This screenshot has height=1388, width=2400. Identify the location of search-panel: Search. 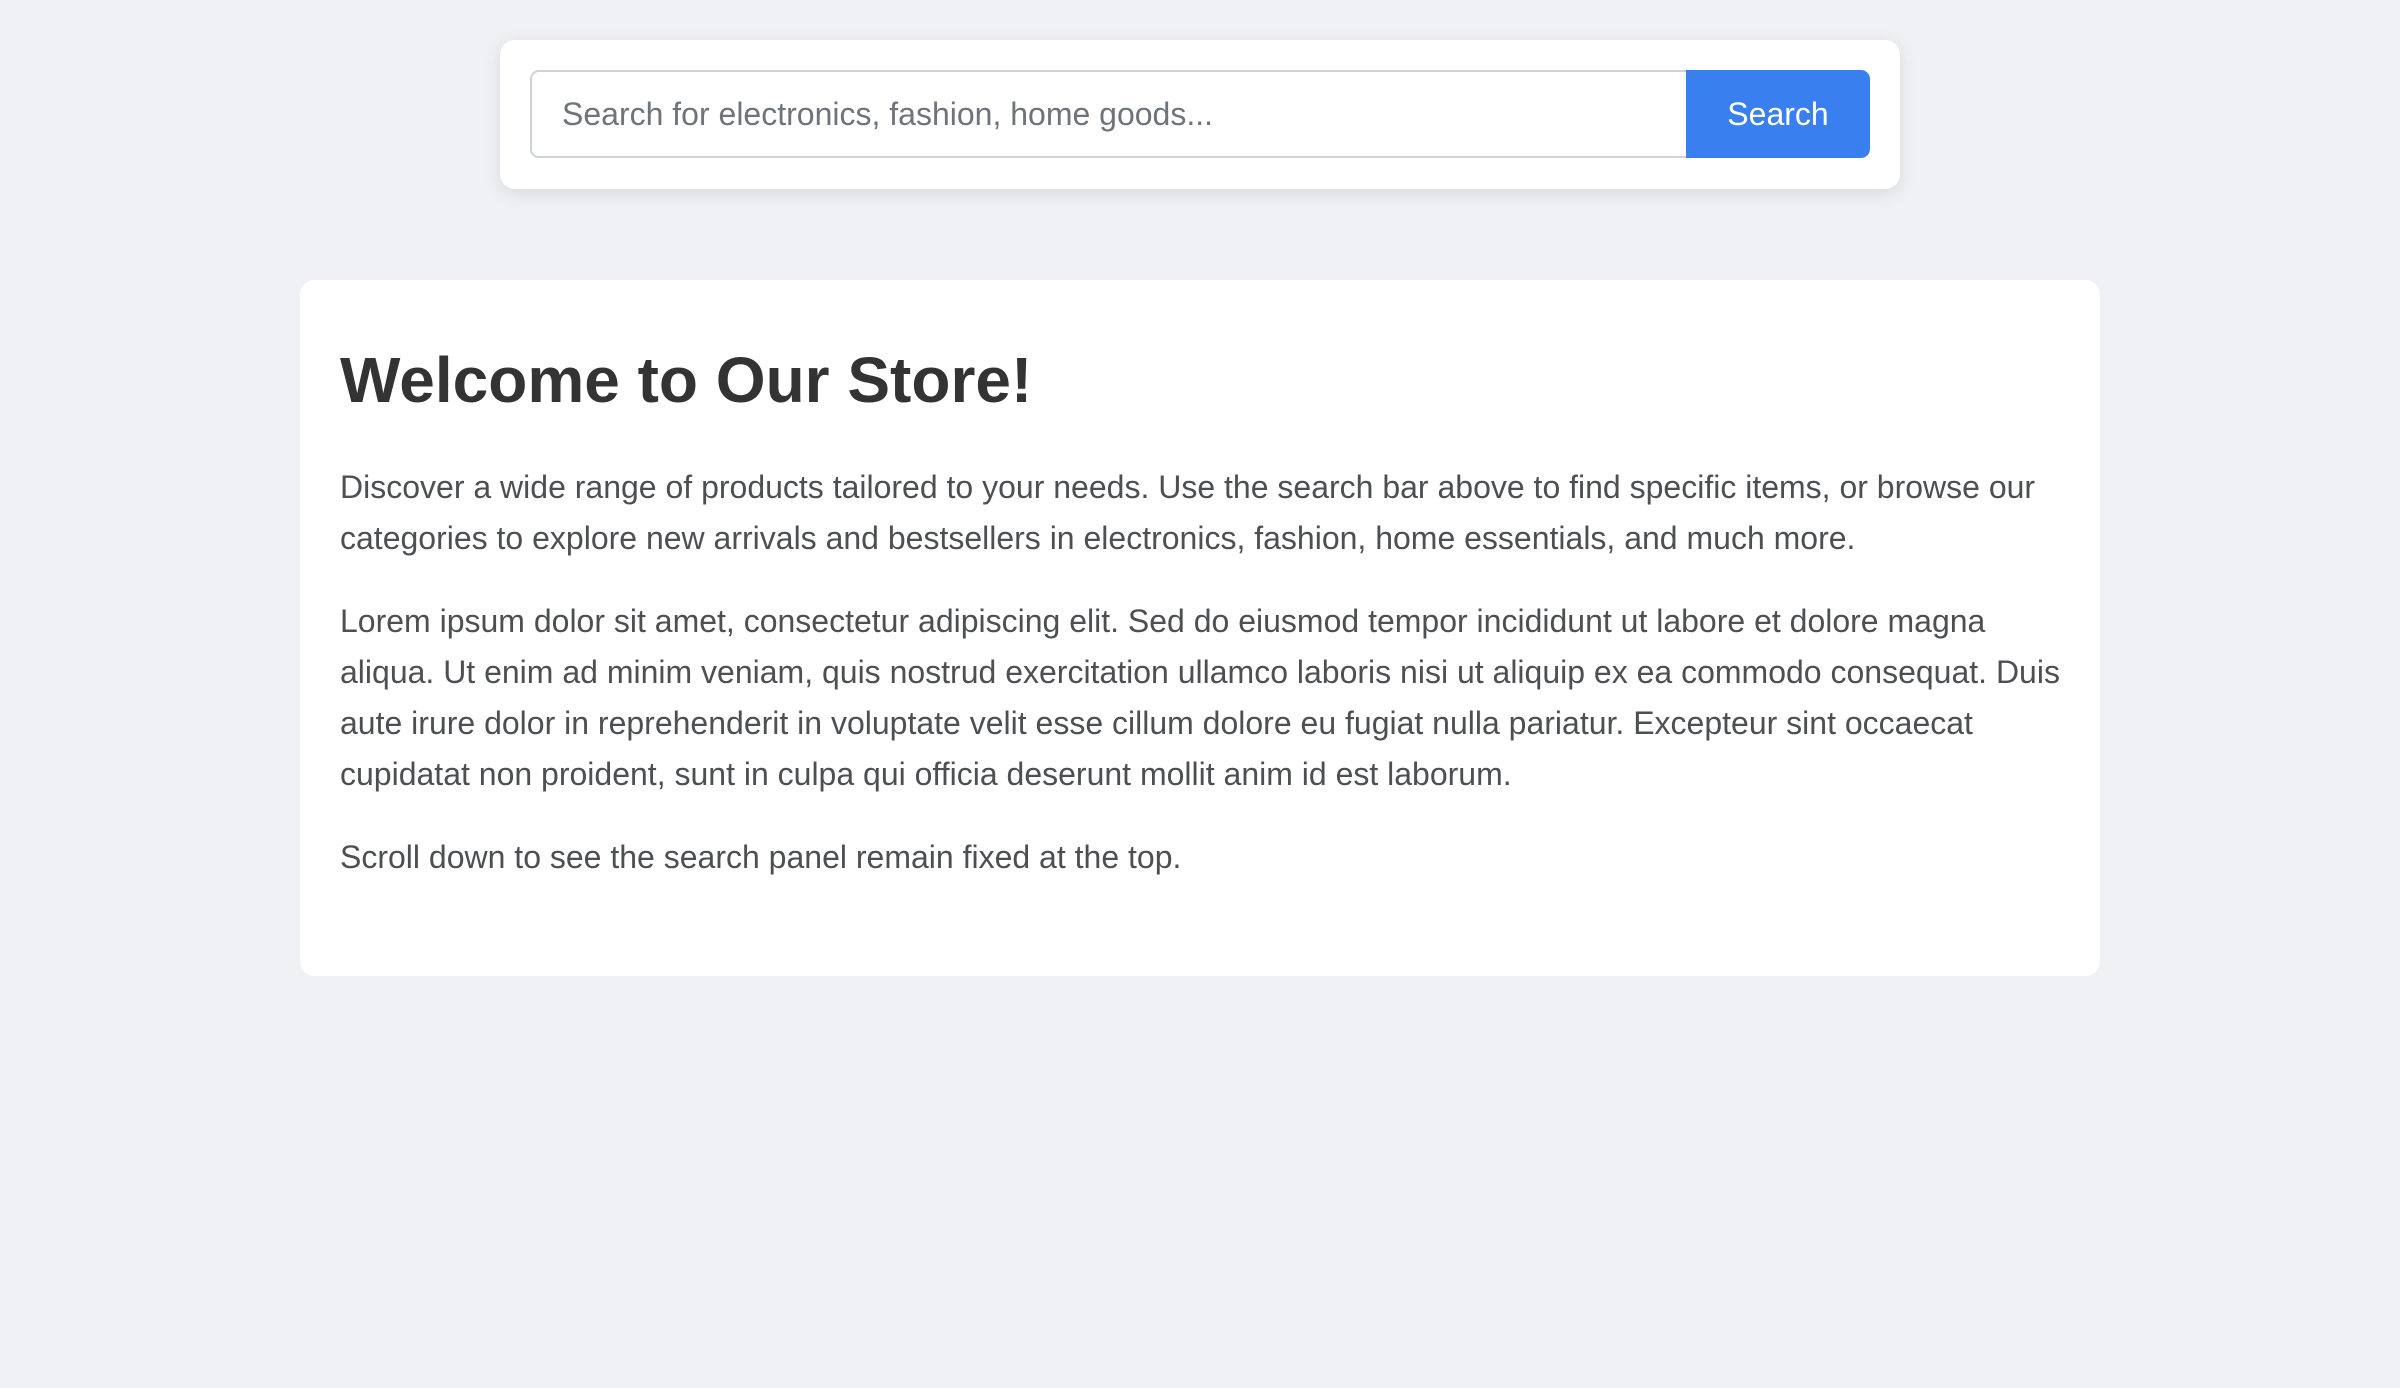
(1200, 114).